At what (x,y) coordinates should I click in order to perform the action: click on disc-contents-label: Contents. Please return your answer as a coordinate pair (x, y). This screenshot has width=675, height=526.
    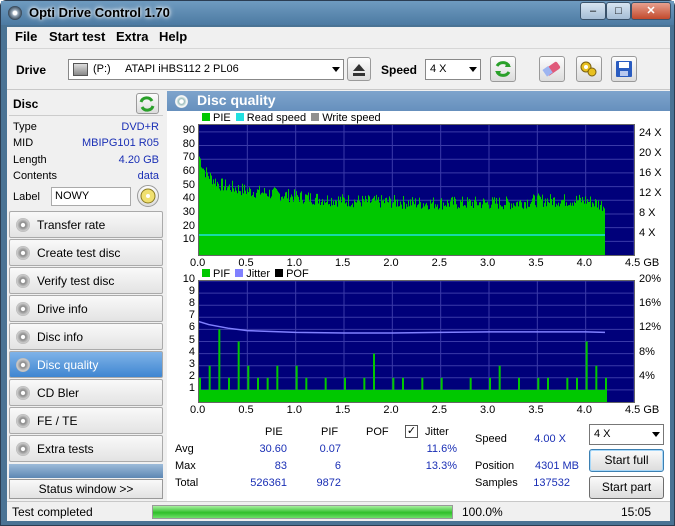
    Looking at the image, I should click on (35, 176).